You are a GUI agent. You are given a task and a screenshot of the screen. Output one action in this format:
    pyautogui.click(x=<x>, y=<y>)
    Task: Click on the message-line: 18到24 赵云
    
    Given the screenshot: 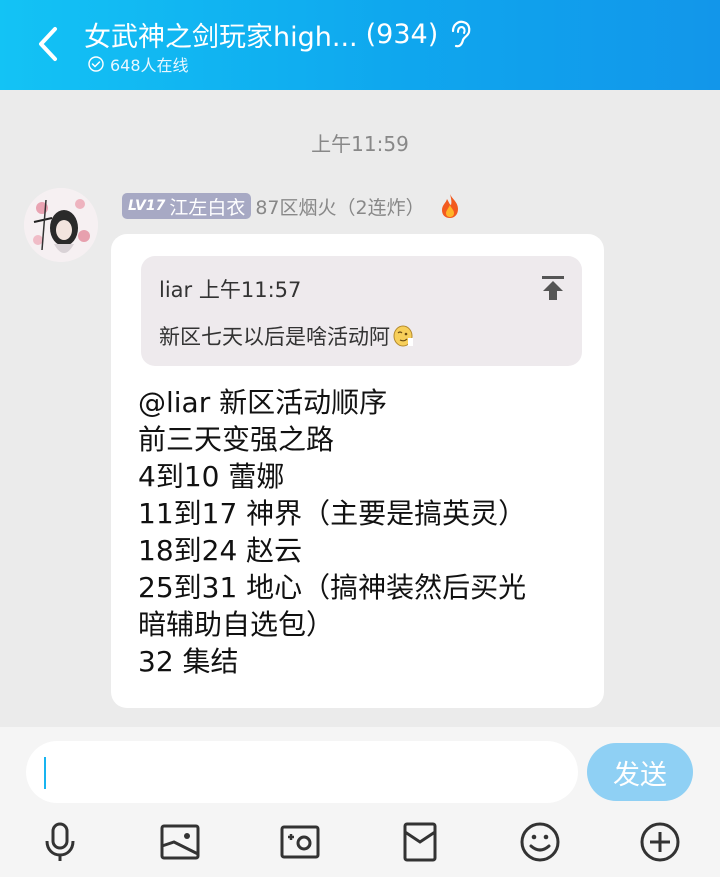 What is the action you would take?
    pyautogui.click(x=220, y=550)
    